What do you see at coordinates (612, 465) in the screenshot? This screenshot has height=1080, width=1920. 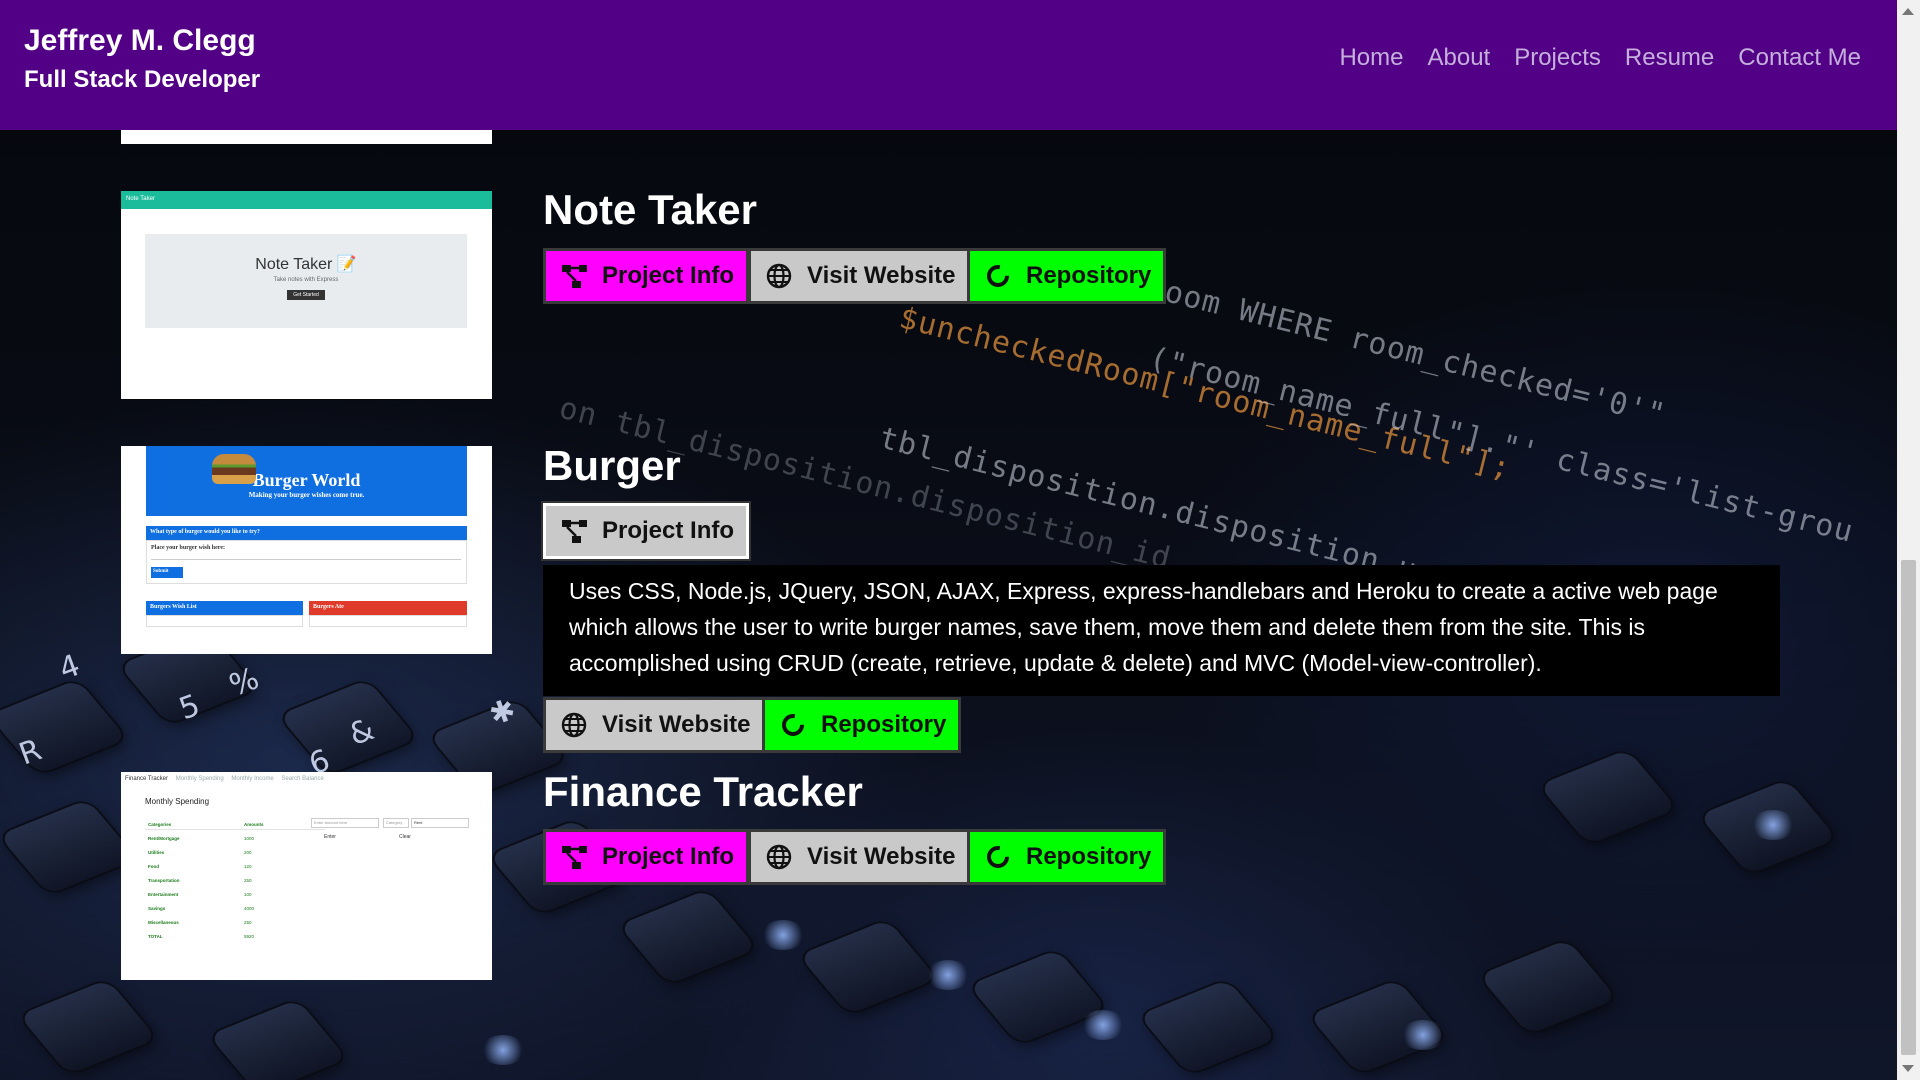 I see `project-title: Burger` at bounding box center [612, 465].